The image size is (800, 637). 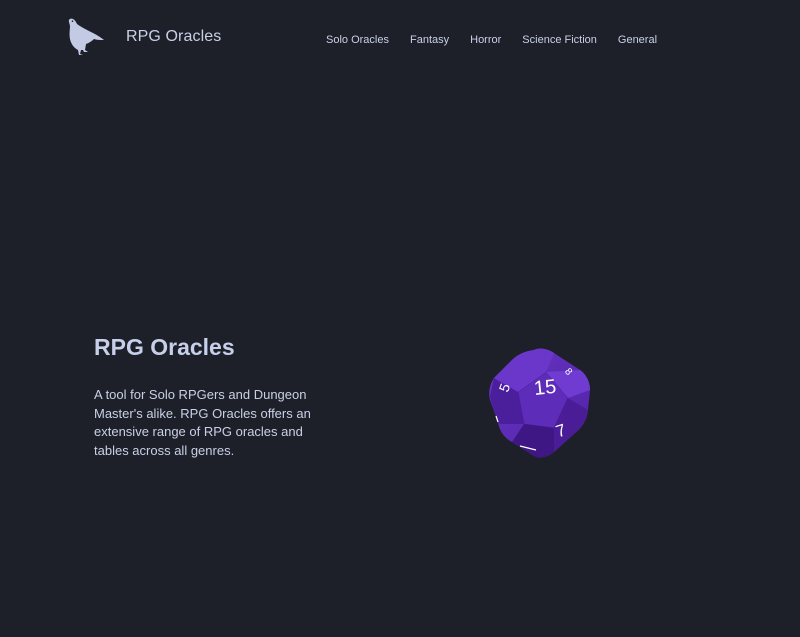 What do you see at coordinates (559, 40) in the screenshot?
I see `nav-link-science-fiction: Science Fiction` at bounding box center [559, 40].